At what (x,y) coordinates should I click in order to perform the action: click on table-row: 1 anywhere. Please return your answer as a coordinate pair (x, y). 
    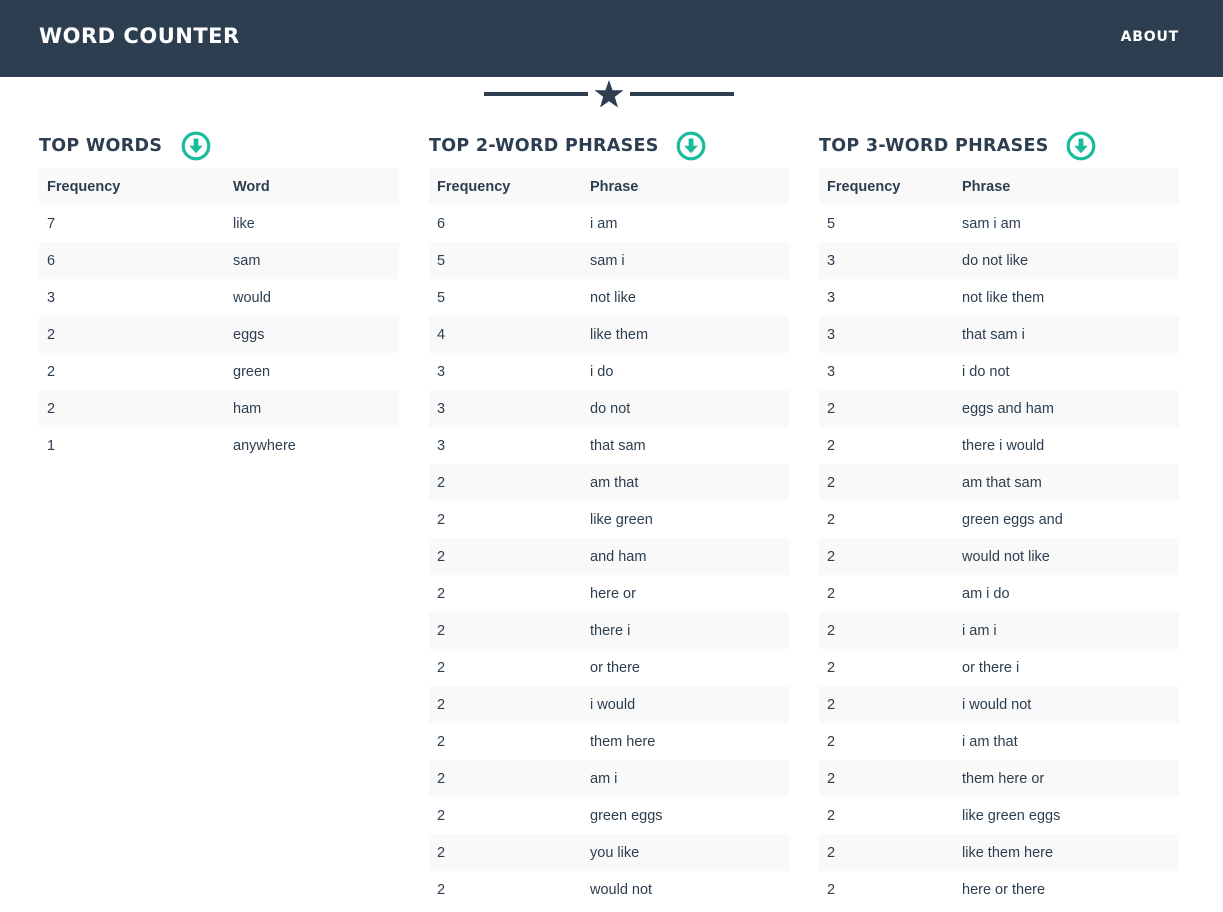
    Looking at the image, I should click on (219, 445).